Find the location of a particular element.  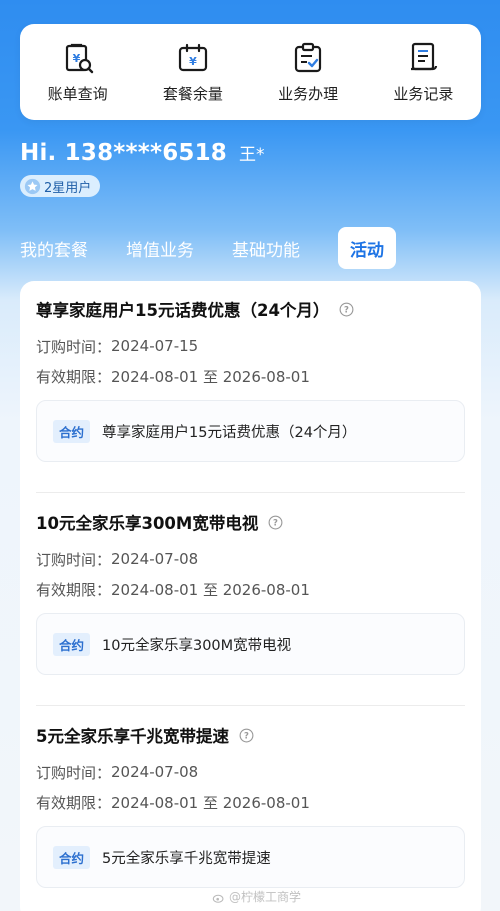

user-level-badge: 2星用户 is located at coordinates (60, 186).